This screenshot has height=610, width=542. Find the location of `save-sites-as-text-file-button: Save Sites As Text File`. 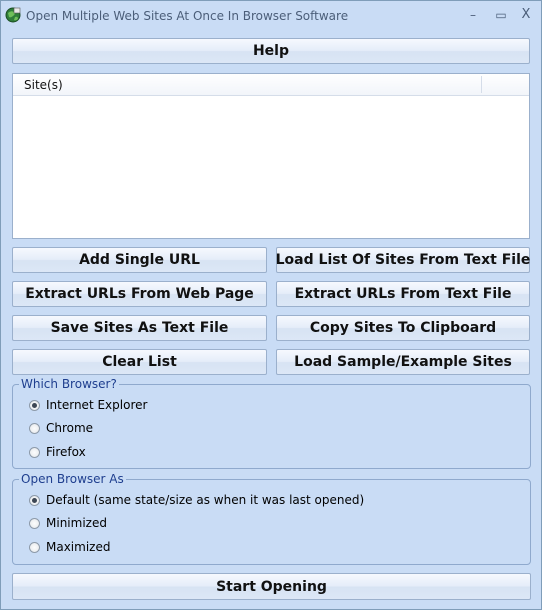

save-sites-as-text-file-button: Save Sites As Text File is located at coordinates (139, 328).